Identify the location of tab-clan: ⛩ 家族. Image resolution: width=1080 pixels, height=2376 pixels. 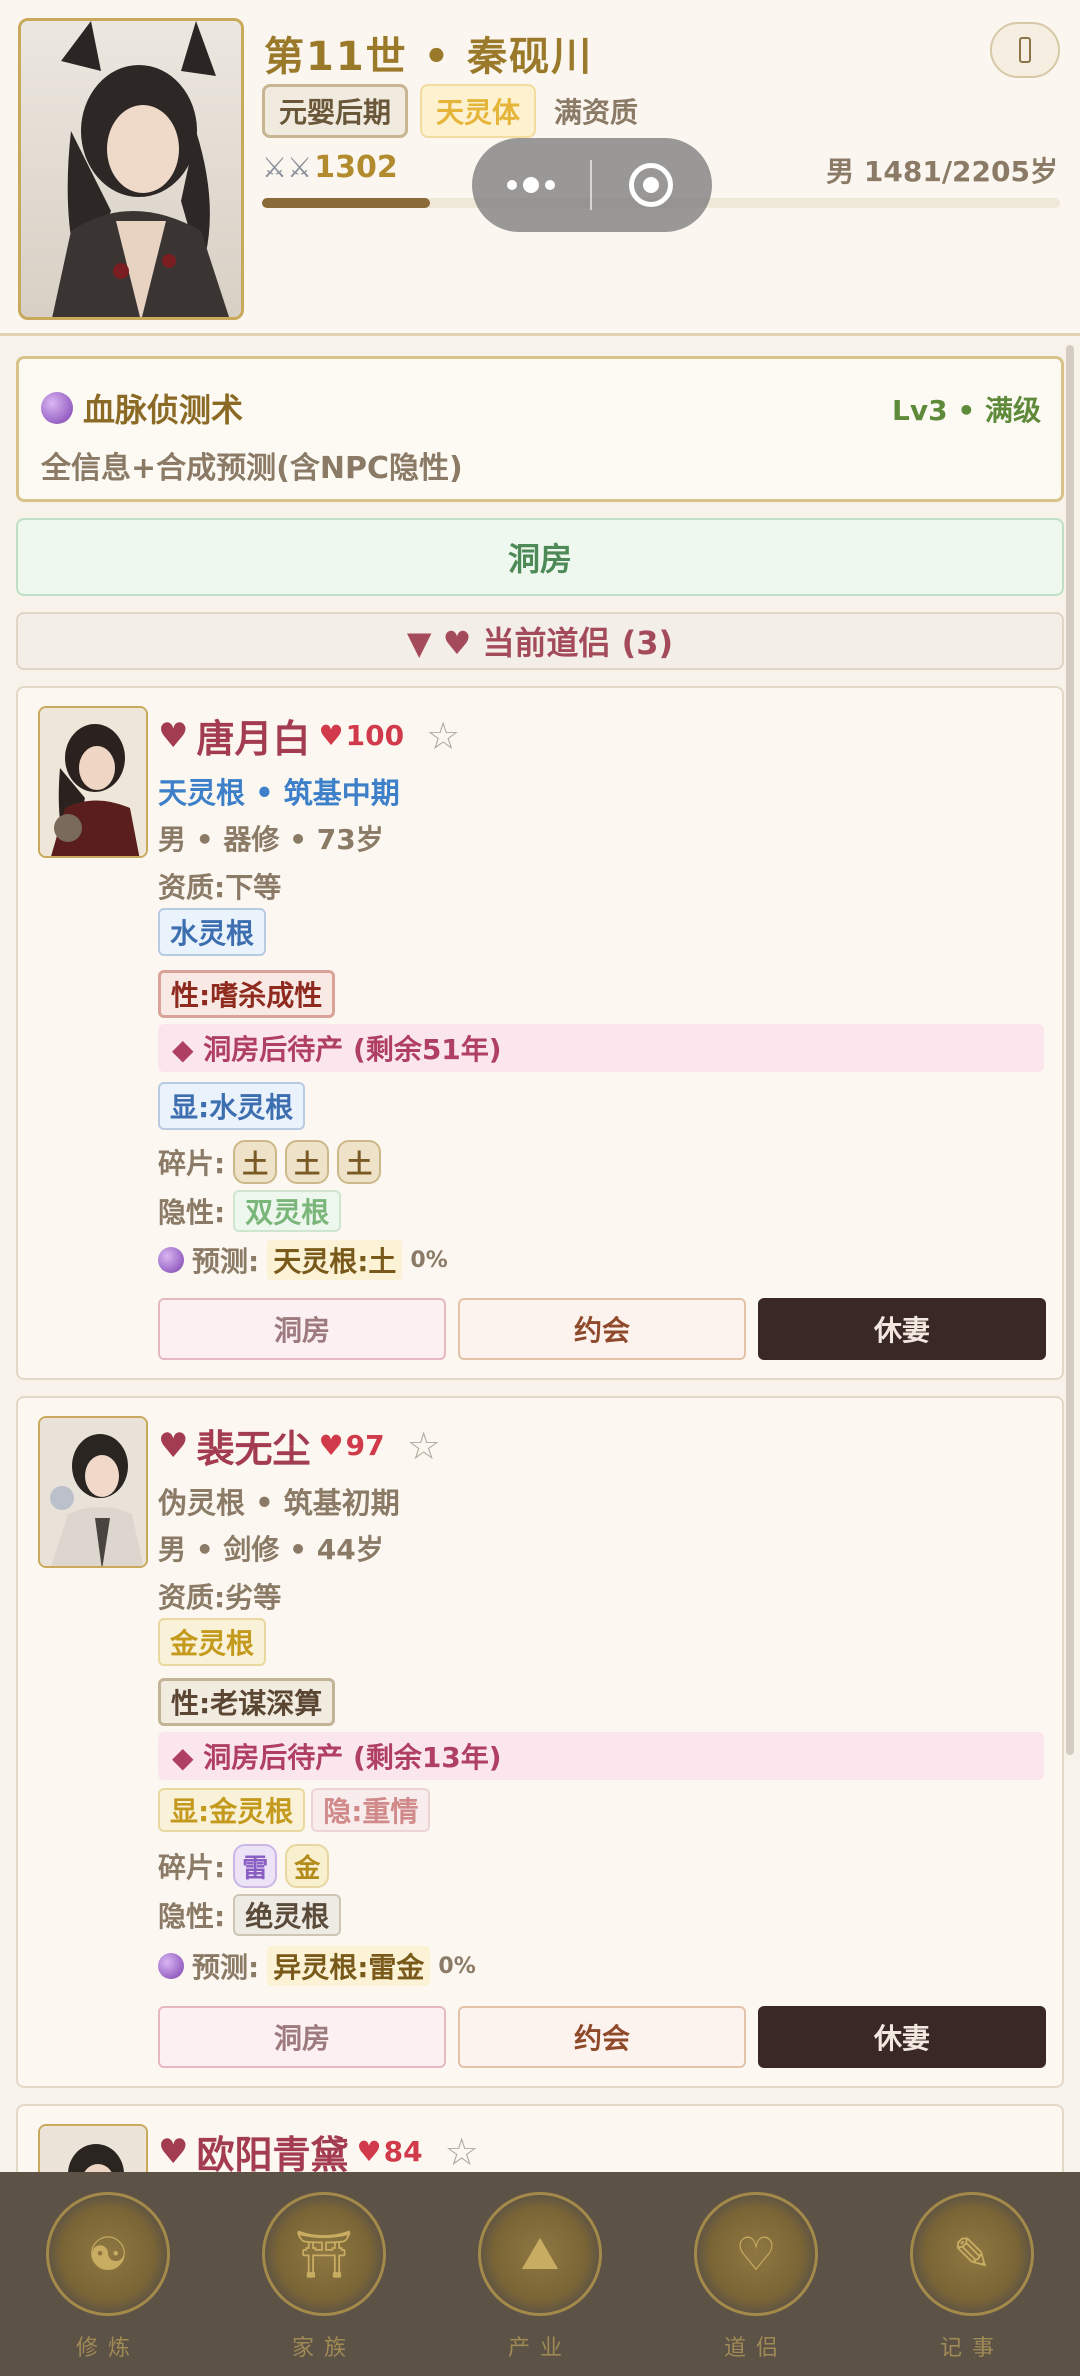
(324, 2274).